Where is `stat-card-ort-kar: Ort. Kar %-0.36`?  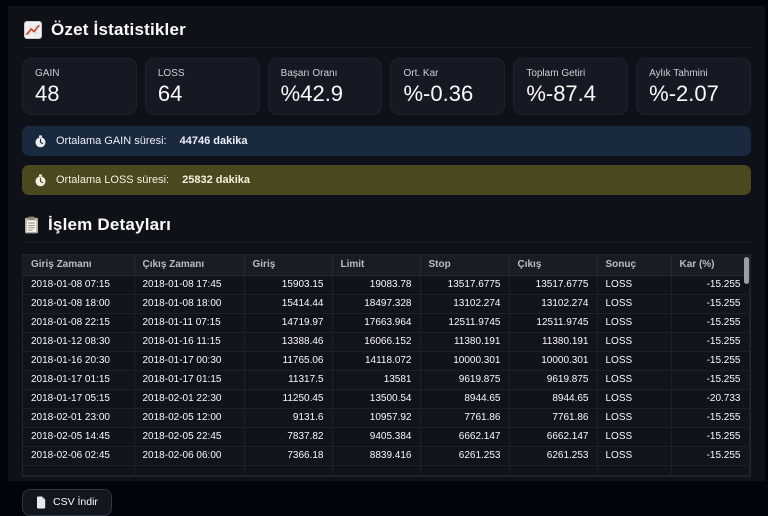
stat-card-ort-kar: Ort. Kar %-0.36 is located at coordinates (448, 87).